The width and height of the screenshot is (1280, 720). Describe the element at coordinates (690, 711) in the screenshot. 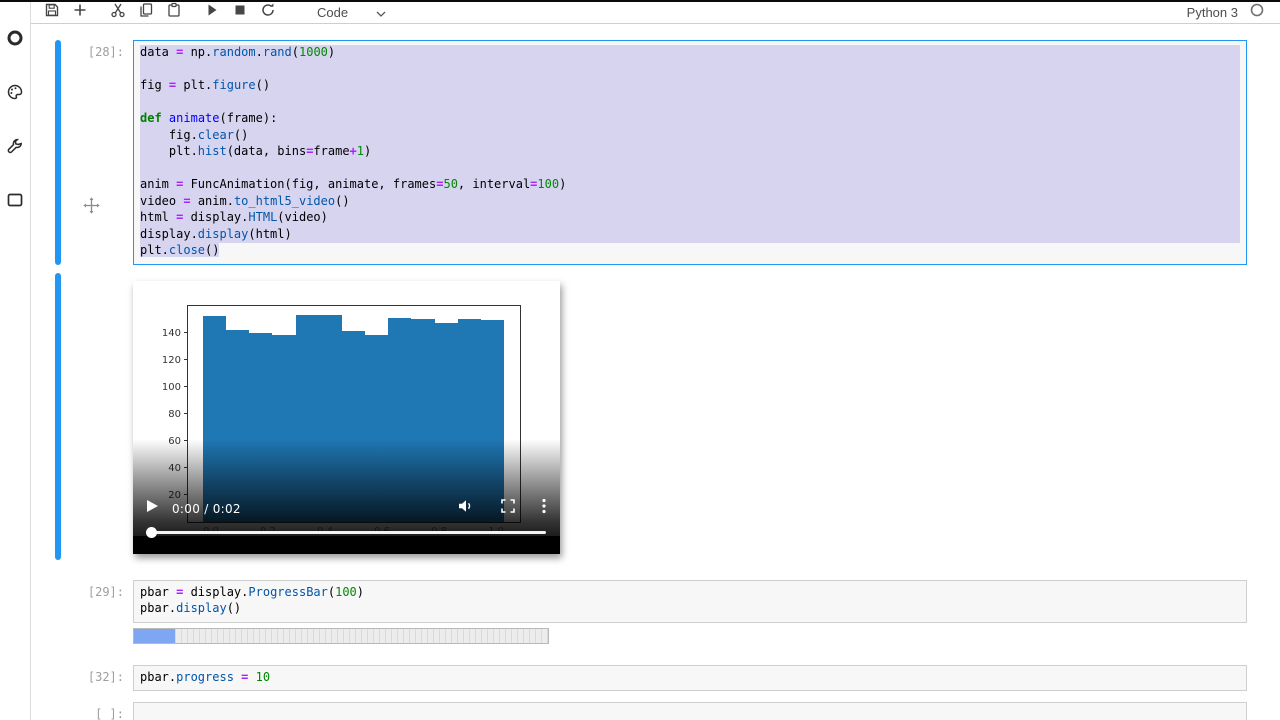

I see `code-editor-empty` at that location.